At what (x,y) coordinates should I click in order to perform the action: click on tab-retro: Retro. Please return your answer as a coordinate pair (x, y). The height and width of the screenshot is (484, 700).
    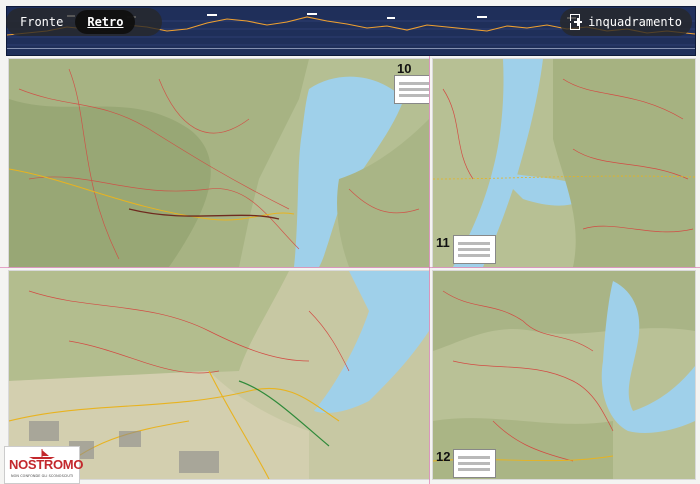
    Looking at the image, I should click on (105, 22).